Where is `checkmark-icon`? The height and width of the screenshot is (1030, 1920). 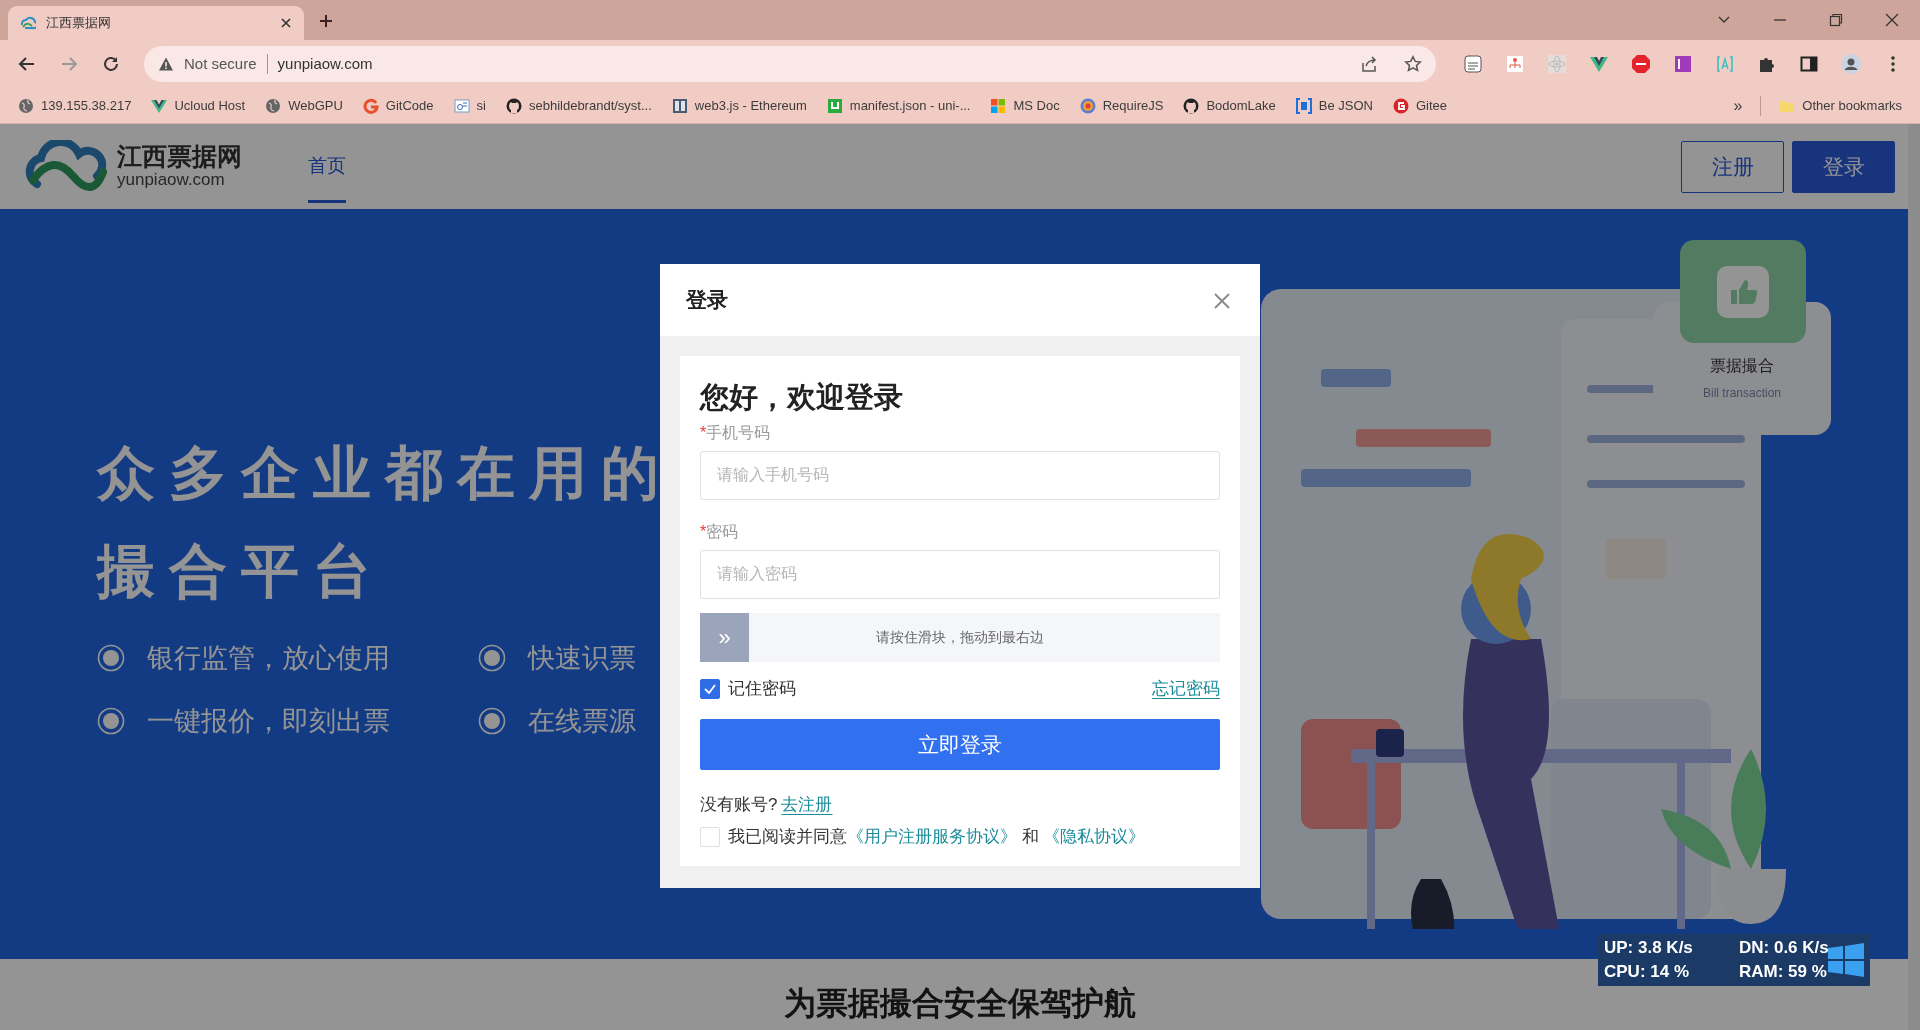
checkmark-icon is located at coordinates (710, 688).